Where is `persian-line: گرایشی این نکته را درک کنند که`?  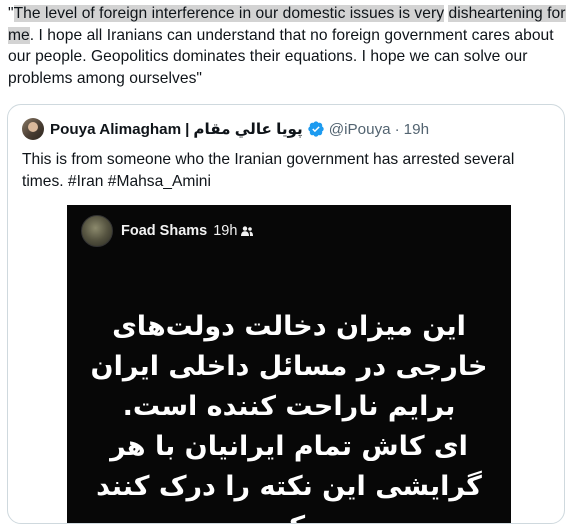 persian-line: گرایشی این نکته را درک کنند که is located at coordinates (289, 497).